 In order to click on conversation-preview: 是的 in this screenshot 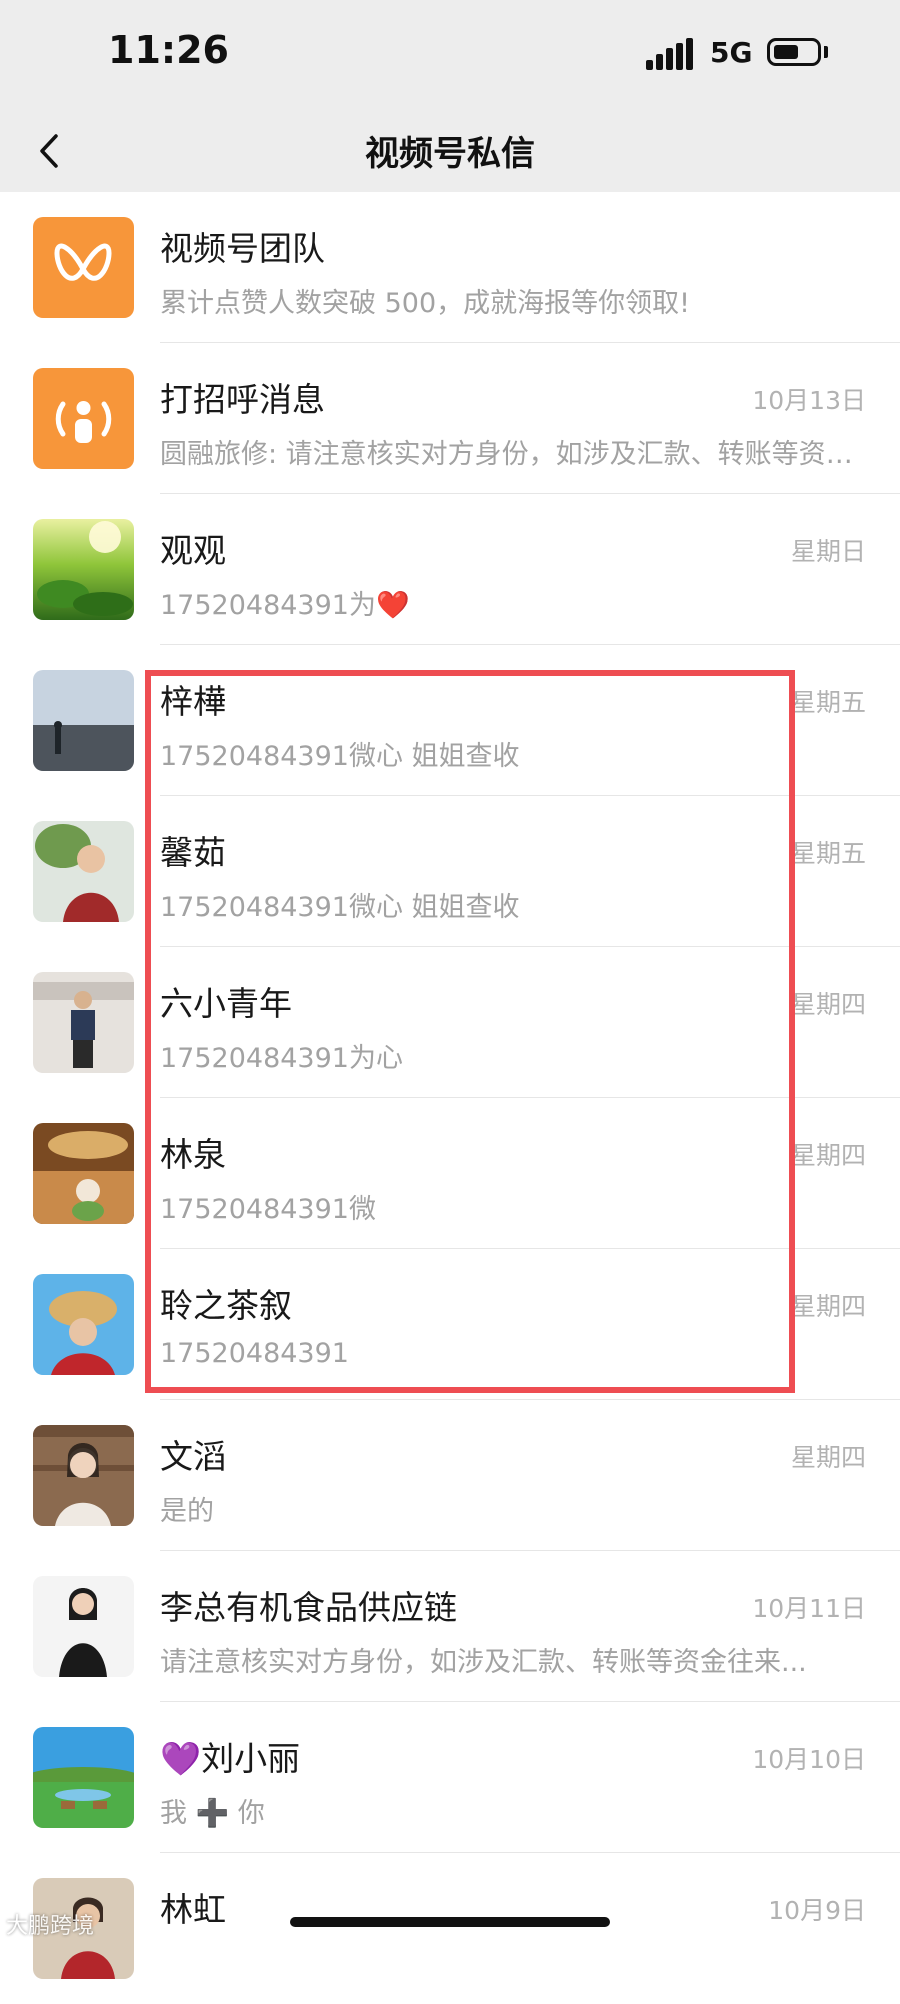, I will do `click(187, 1511)`.